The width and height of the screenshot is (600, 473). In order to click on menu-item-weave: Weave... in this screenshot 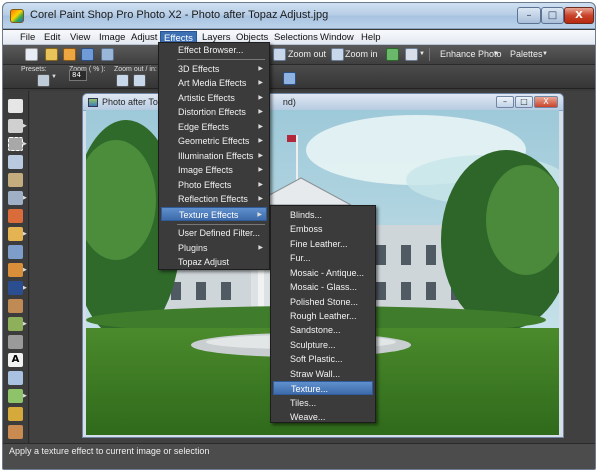, I will do `click(323, 417)`.